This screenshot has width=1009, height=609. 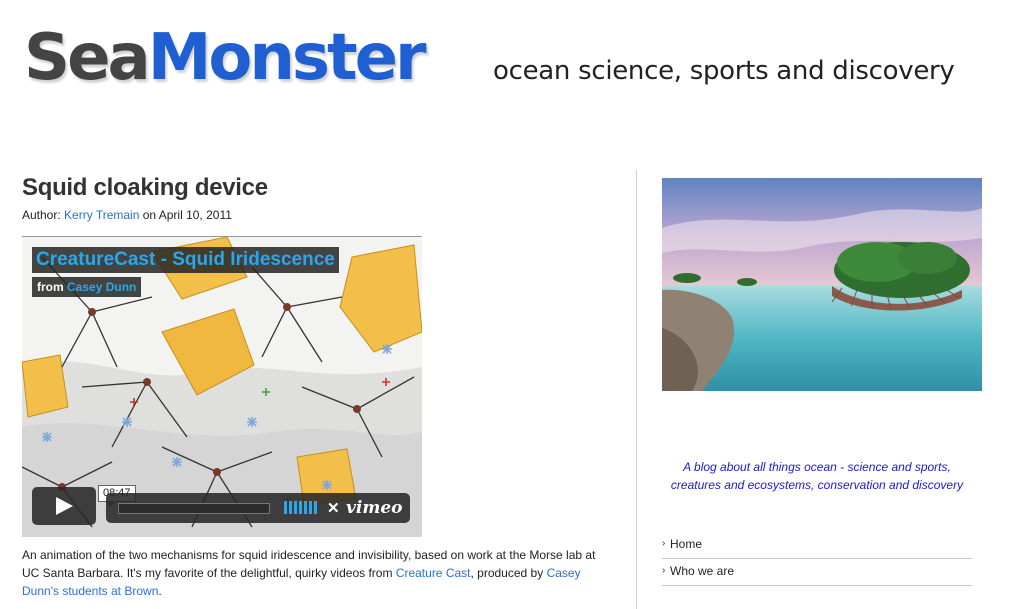 What do you see at coordinates (101, 287) in the screenshot?
I see `video-author-link: Casey Dunn` at bounding box center [101, 287].